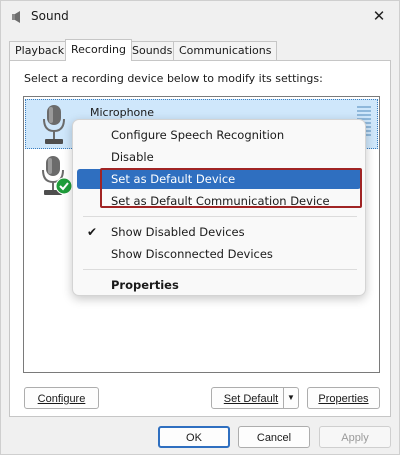 This screenshot has width=400, height=455. I want to click on menu-item-properties: Properties, so click(219, 285).